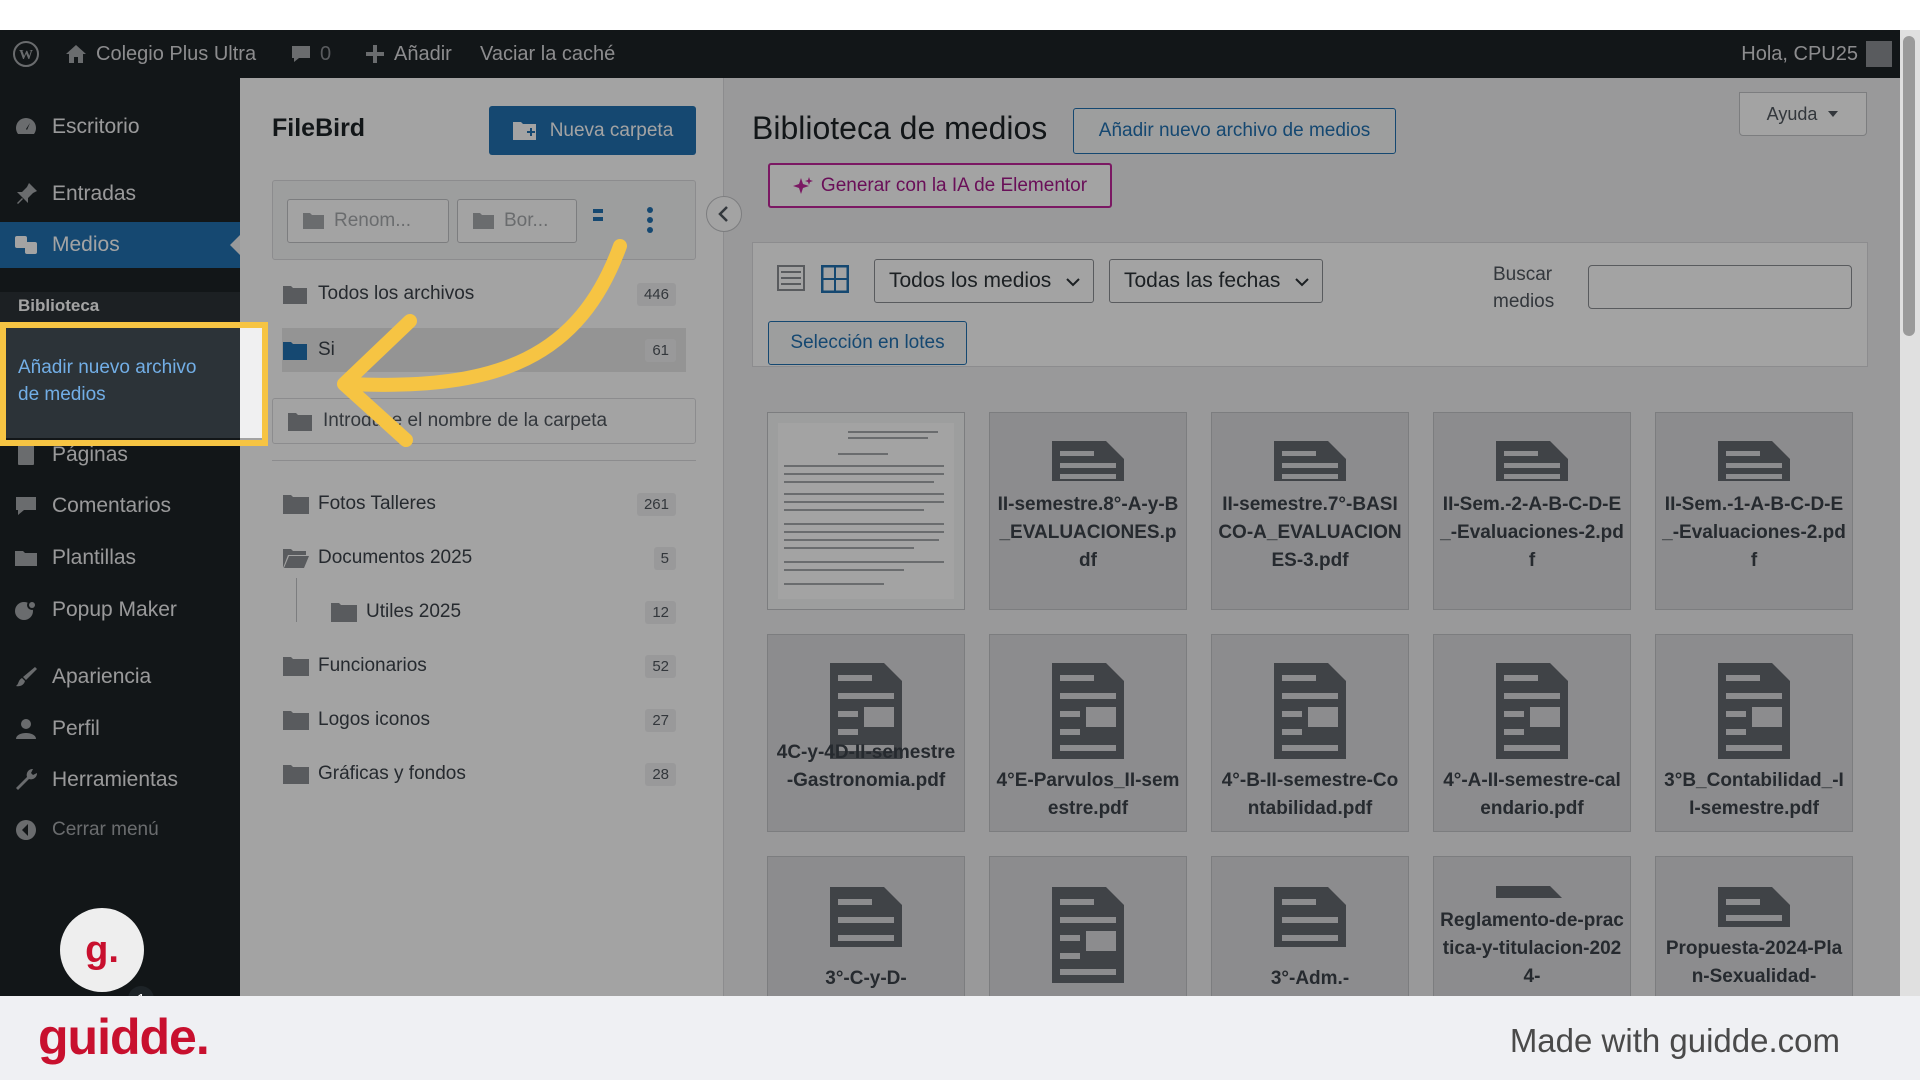 The image size is (1920, 1080). What do you see at coordinates (120, 729) in the screenshot?
I see `sidebar-item-perfil: Perfil` at bounding box center [120, 729].